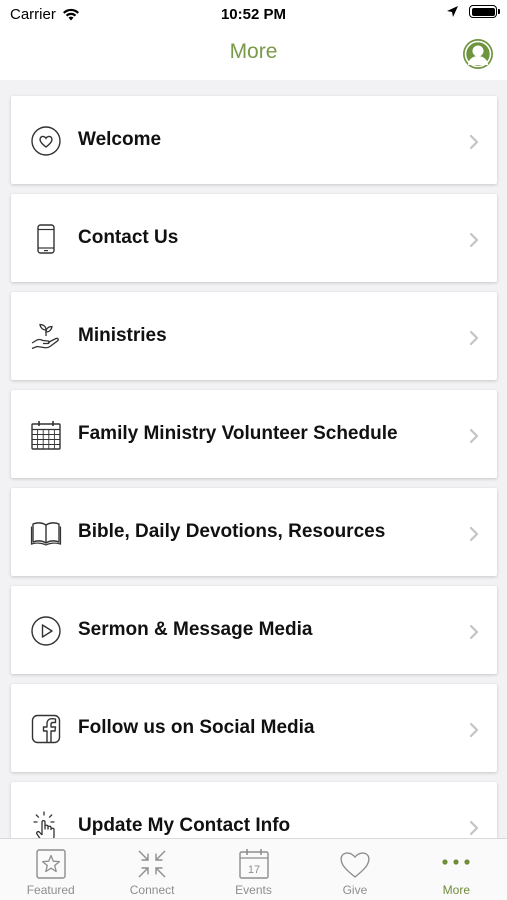 The height and width of the screenshot is (900, 507). I want to click on tab-featured: Featured, so click(50, 869).